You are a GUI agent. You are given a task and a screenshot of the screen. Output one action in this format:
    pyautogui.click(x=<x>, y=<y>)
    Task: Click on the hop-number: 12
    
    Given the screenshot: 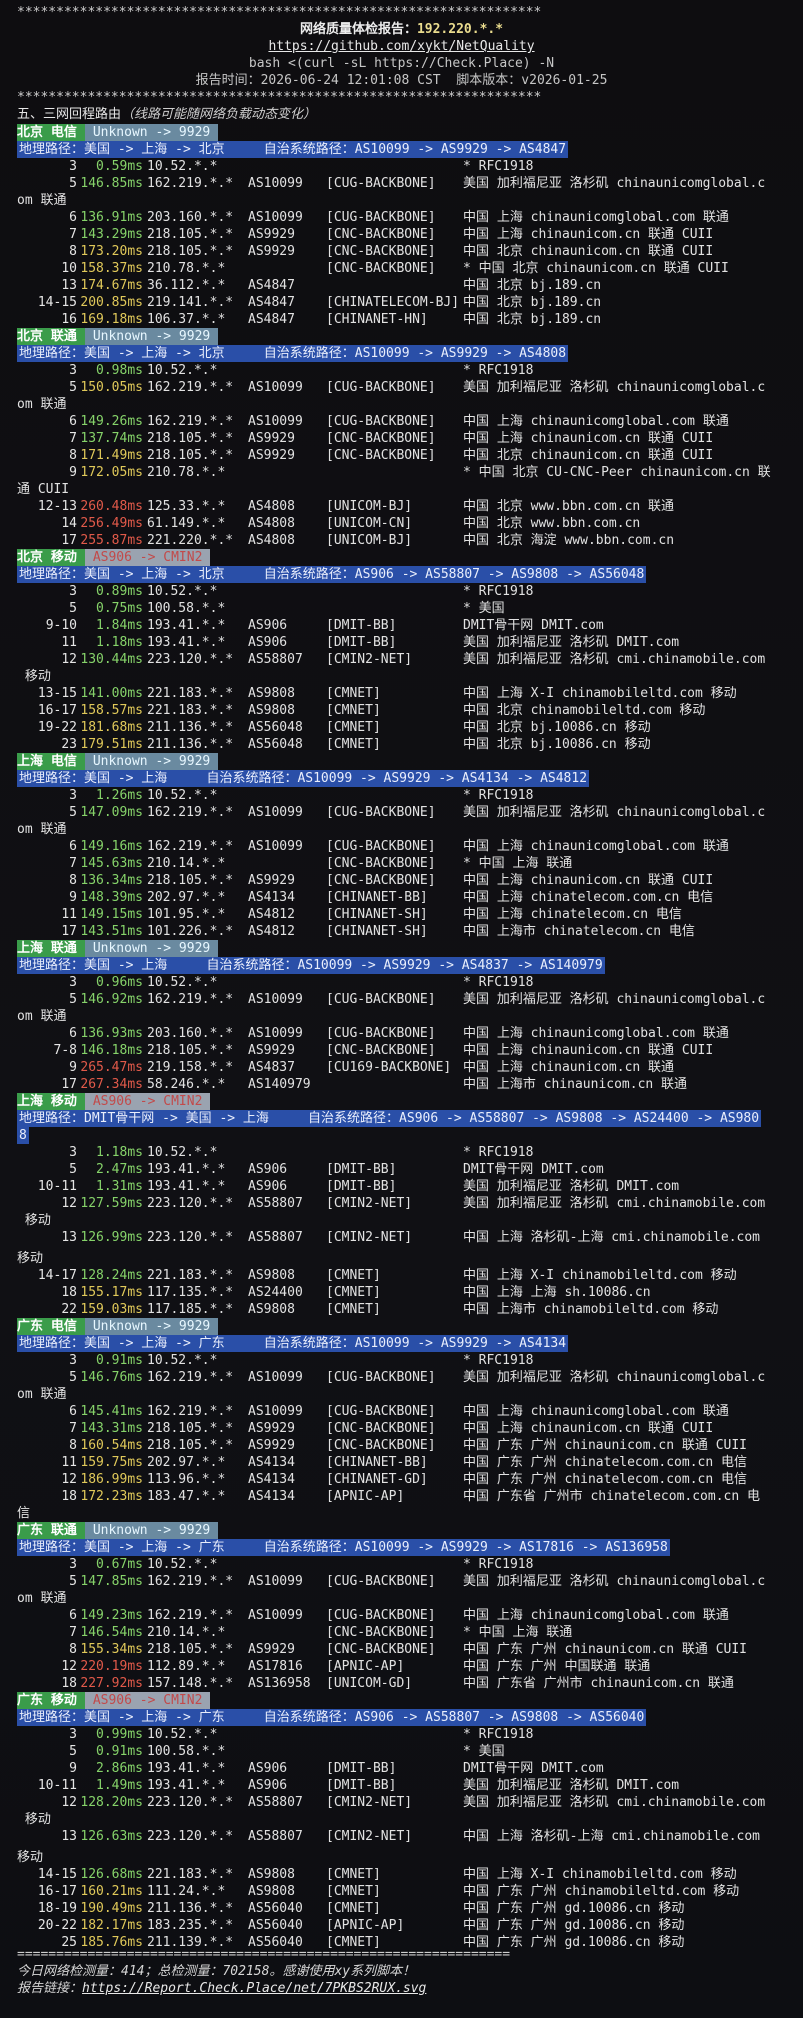 What is the action you would take?
    pyautogui.click(x=69, y=1479)
    